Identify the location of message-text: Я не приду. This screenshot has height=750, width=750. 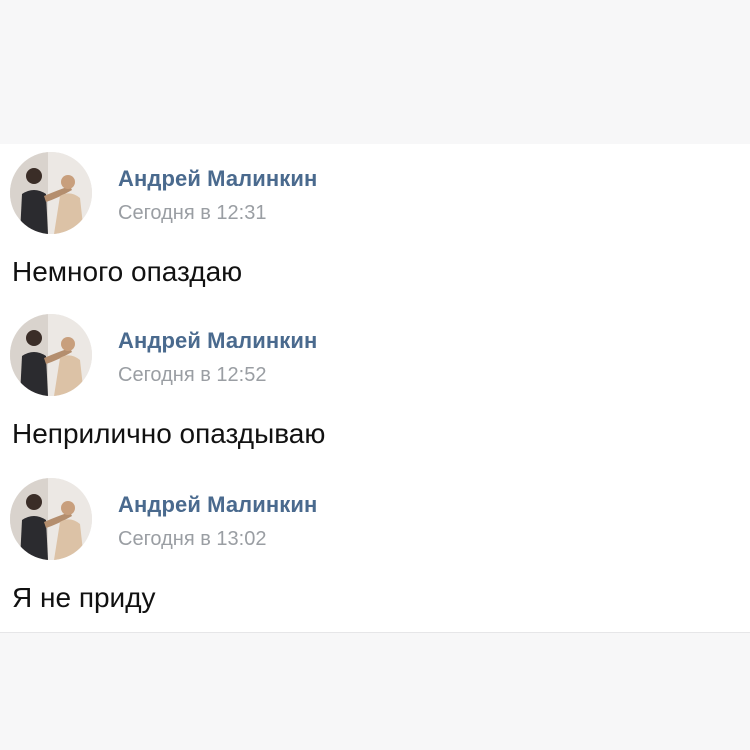
(84, 597).